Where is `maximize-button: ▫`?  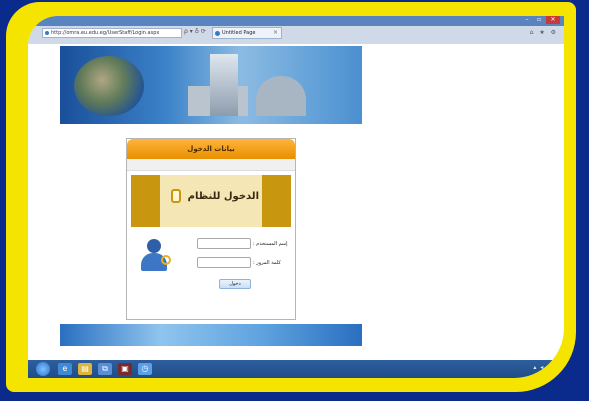 maximize-button: ▫ is located at coordinates (539, 20).